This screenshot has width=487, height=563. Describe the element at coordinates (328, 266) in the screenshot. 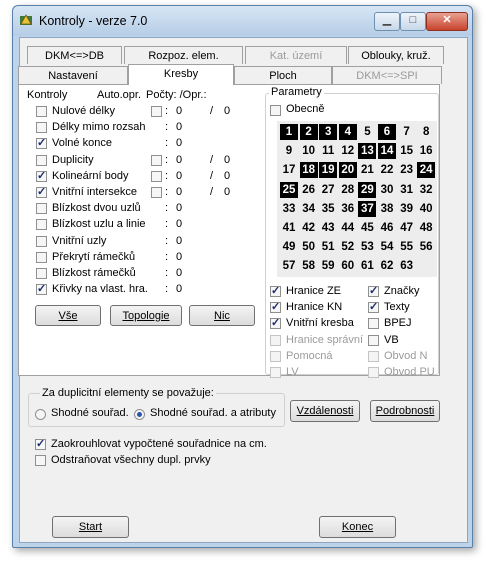

I see `layer-cell: 59` at that location.